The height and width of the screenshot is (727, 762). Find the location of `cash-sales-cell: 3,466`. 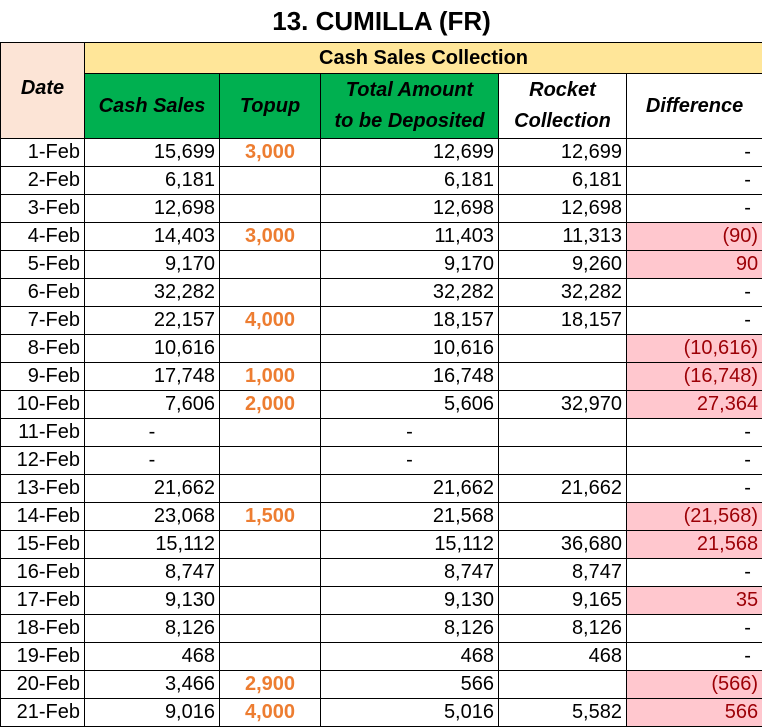

cash-sales-cell: 3,466 is located at coordinates (152, 684).